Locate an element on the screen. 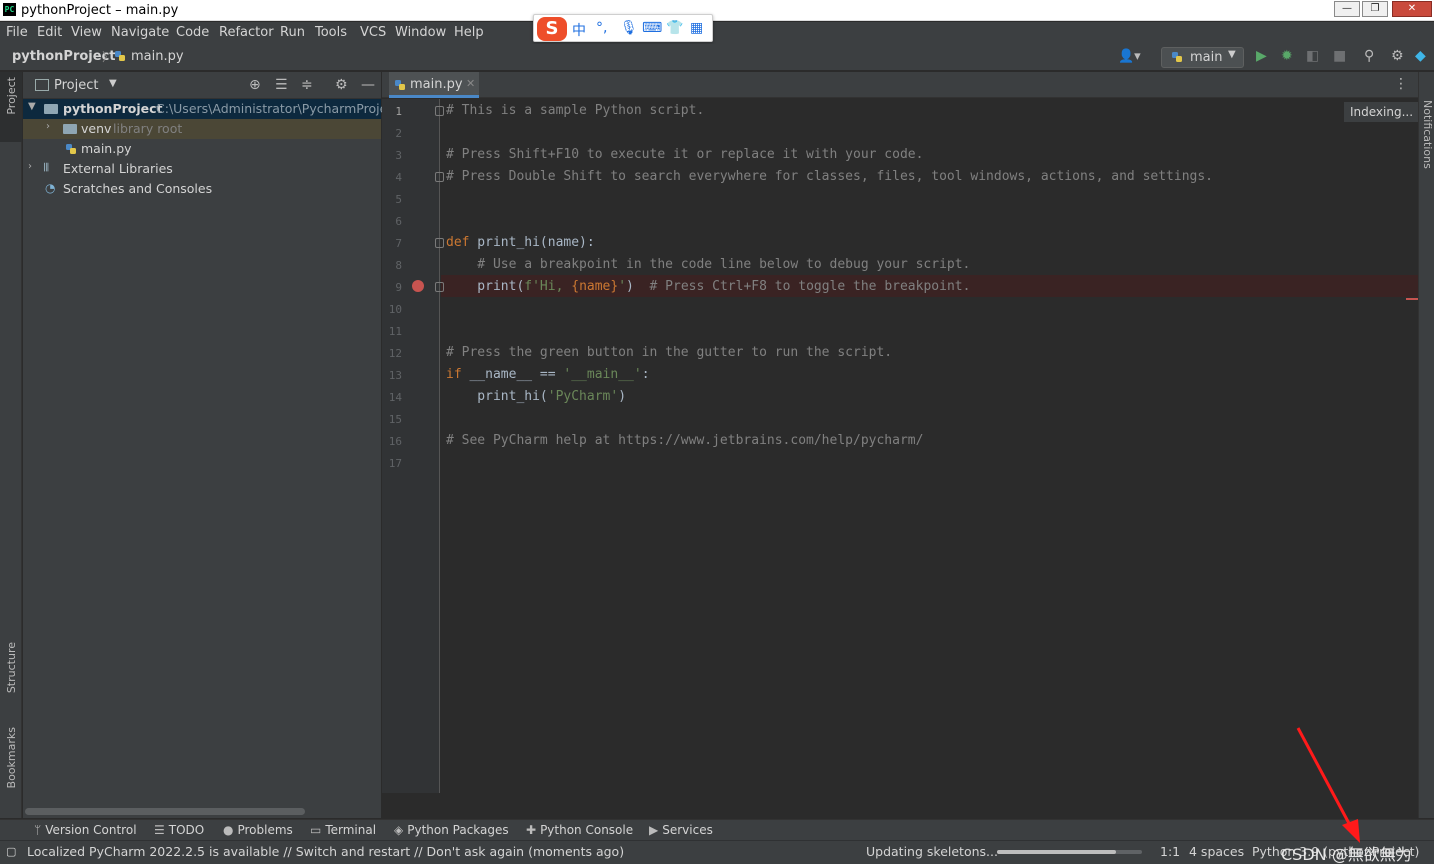 The height and width of the screenshot is (864, 1434). line-number: 14 is located at coordinates (395, 397).